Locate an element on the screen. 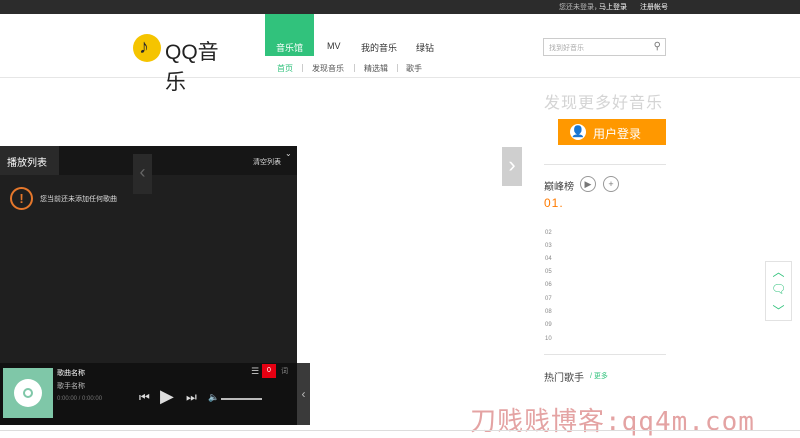  nav-mv: MV is located at coordinates (334, 46).